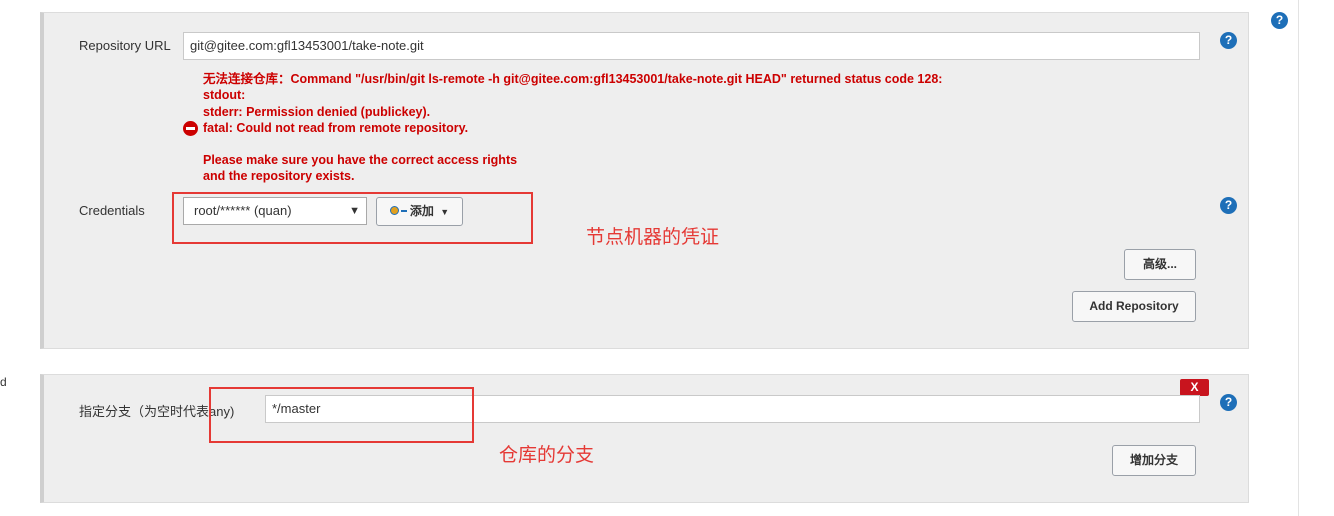 Image resolution: width=1334 pixels, height=516 pixels. What do you see at coordinates (279, 176) in the screenshot?
I see `error-line: and the repository exists.` at bounding box center [279, 176].